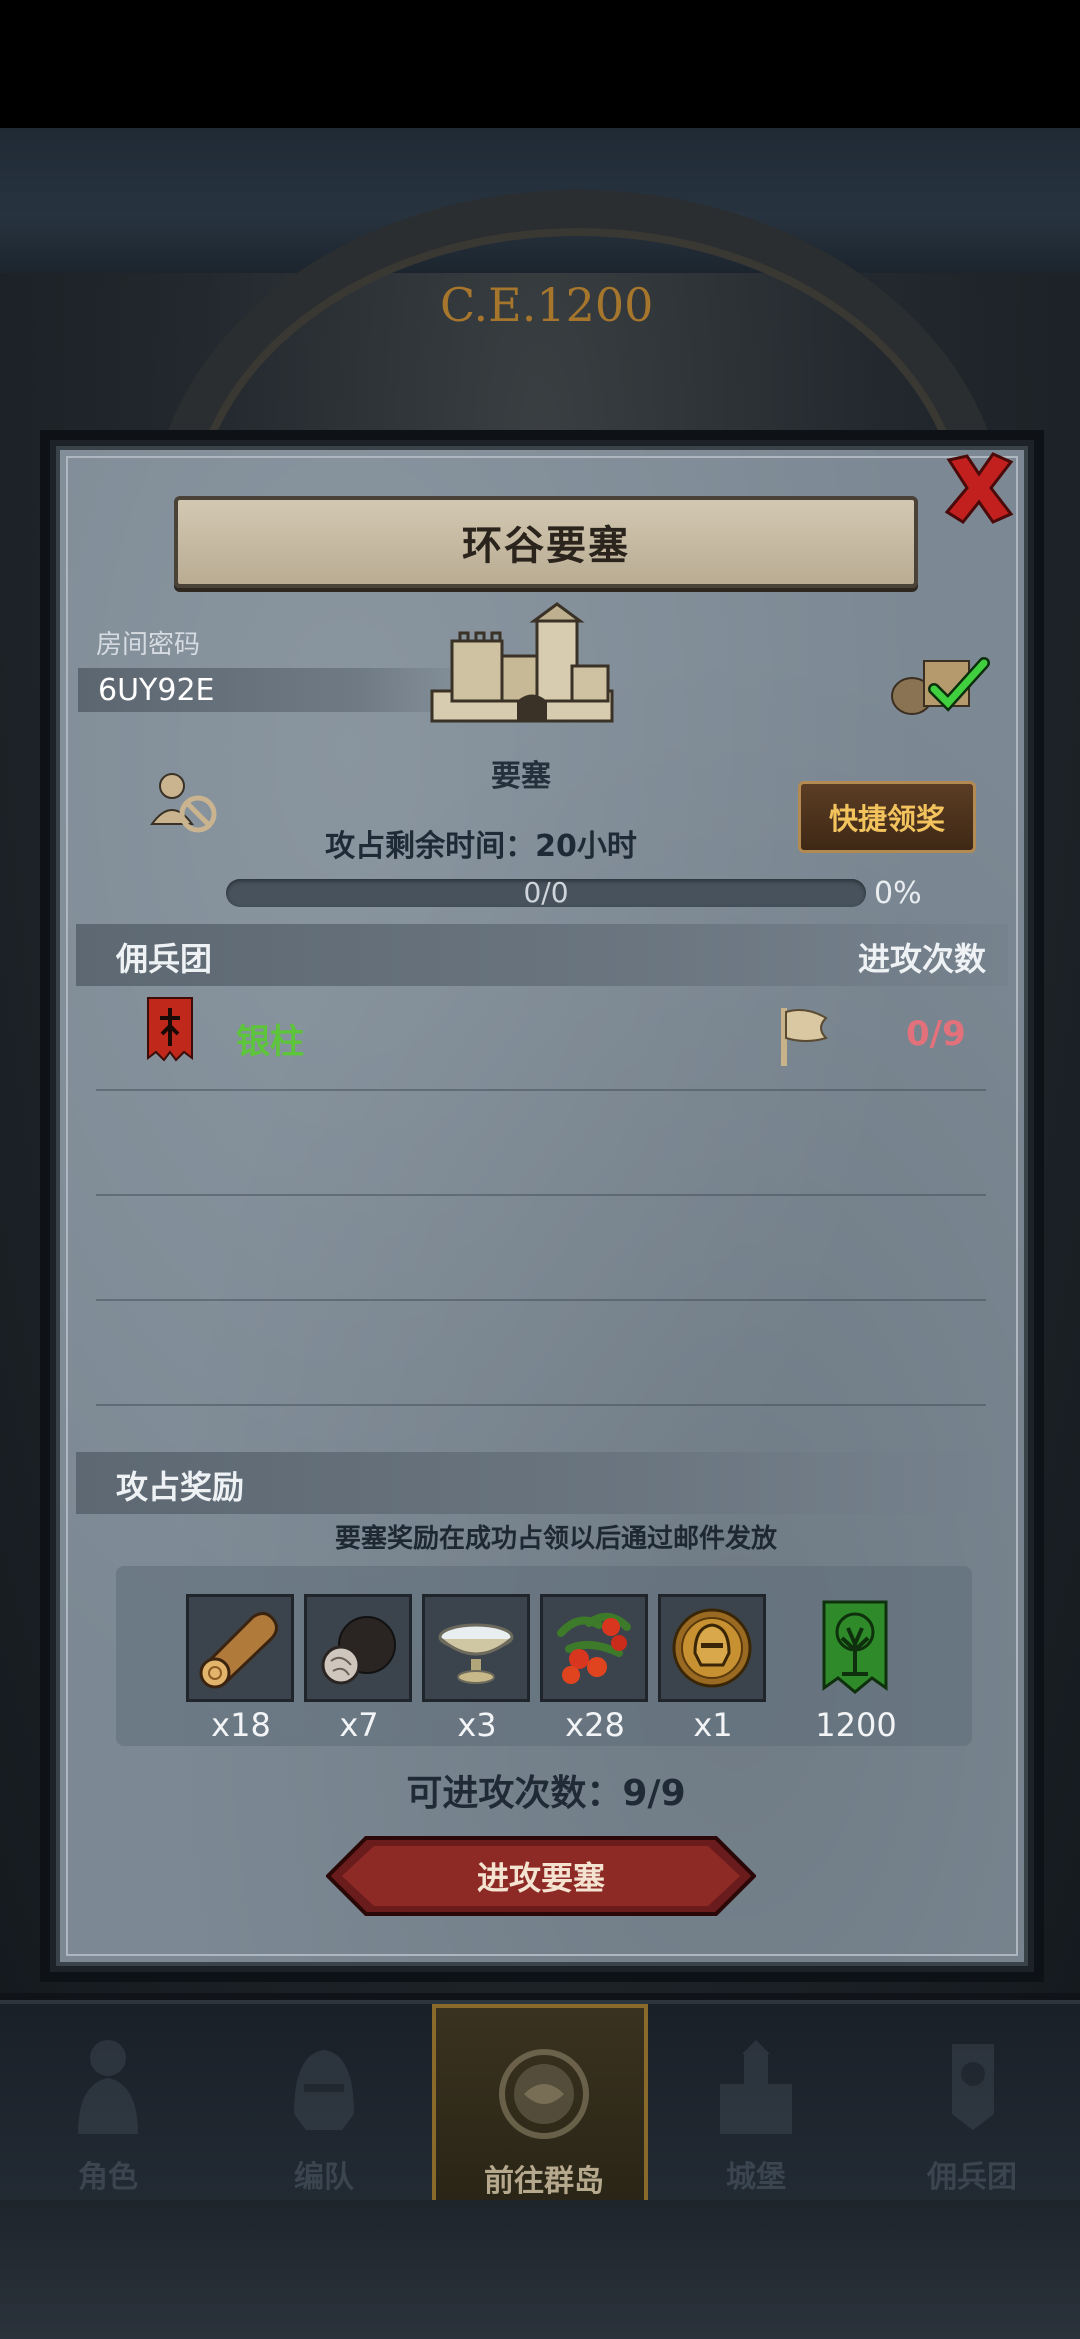  Describe the element at coordinates (359, 1725) in the screenshot. I see `reward-qty: x7` at that location.